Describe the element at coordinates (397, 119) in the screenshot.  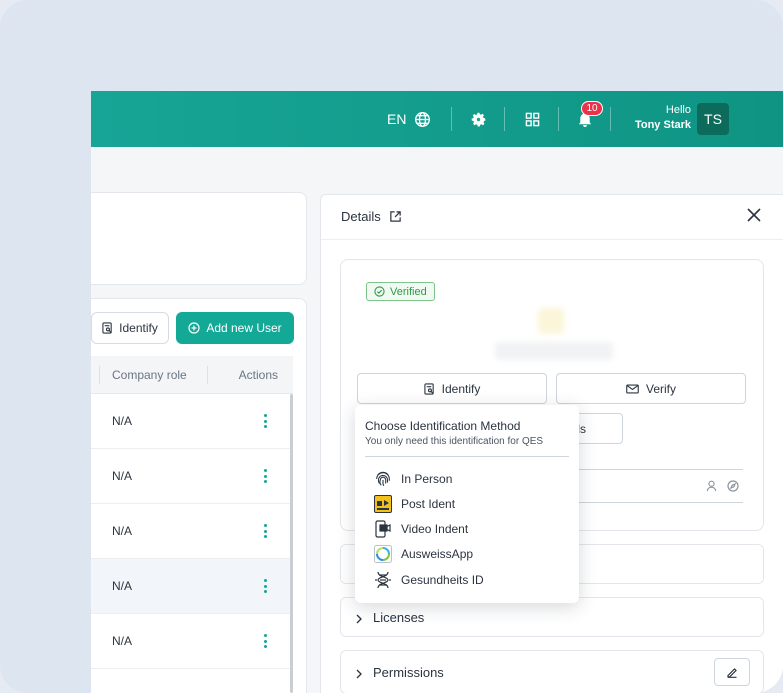
I see `language-label: EN` at that location.